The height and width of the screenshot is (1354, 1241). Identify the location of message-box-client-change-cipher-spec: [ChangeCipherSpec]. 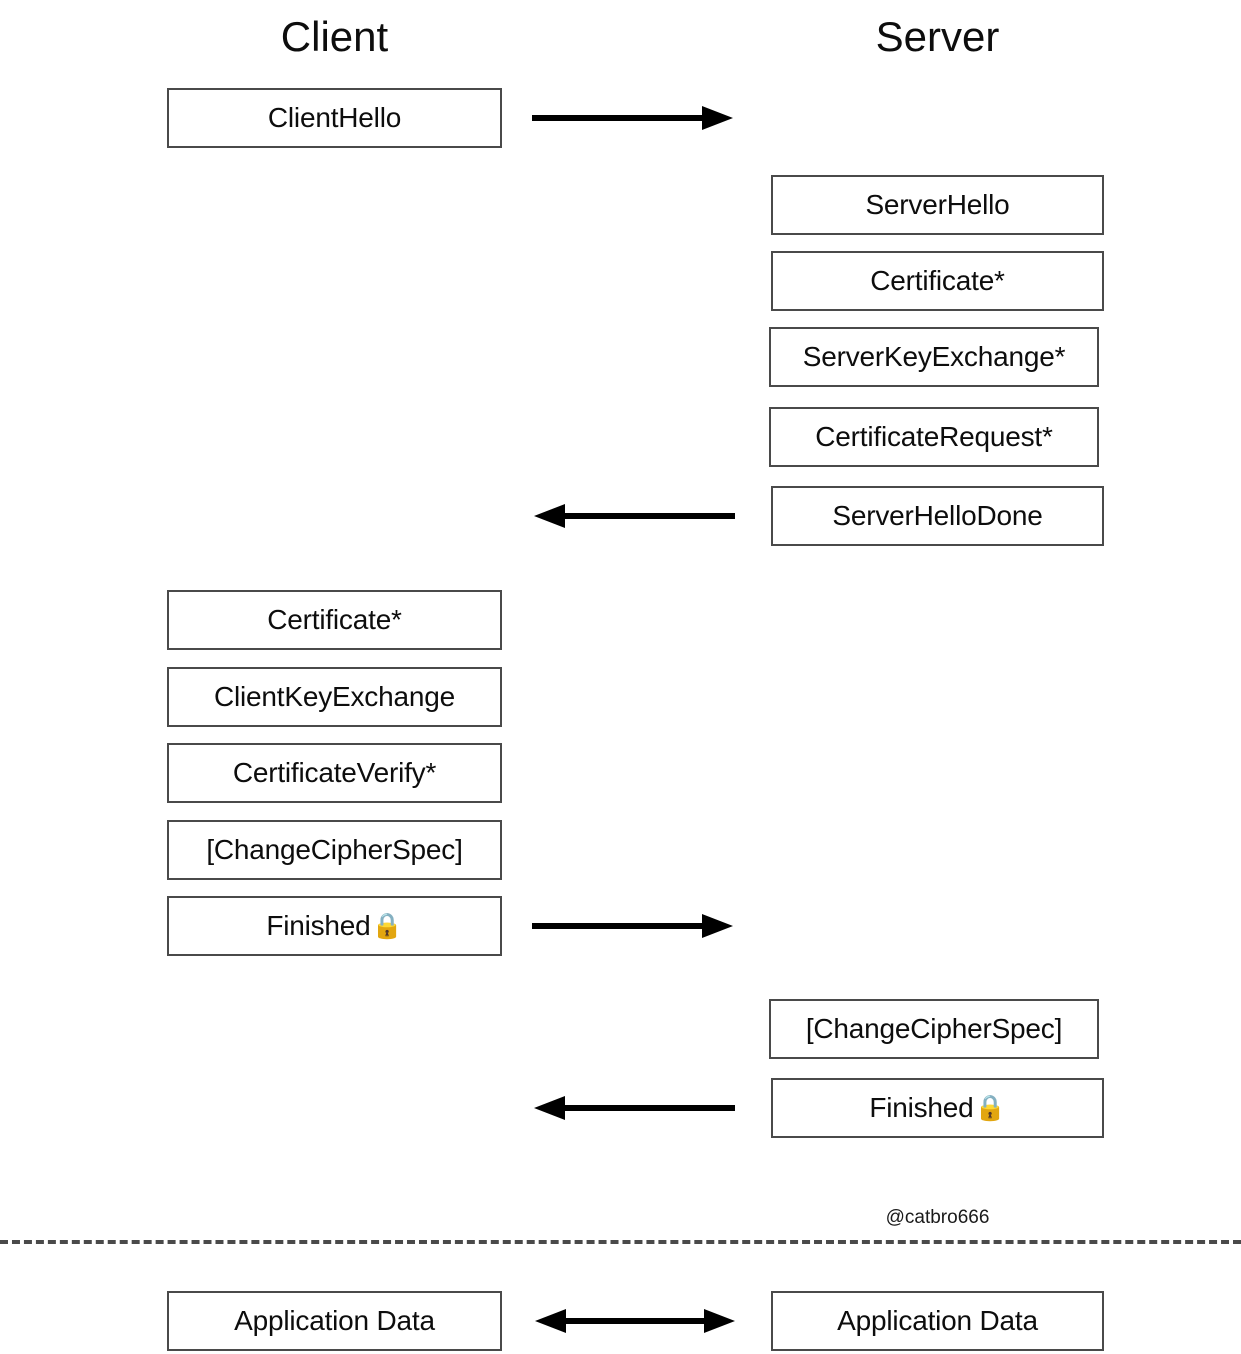
(334, 850).